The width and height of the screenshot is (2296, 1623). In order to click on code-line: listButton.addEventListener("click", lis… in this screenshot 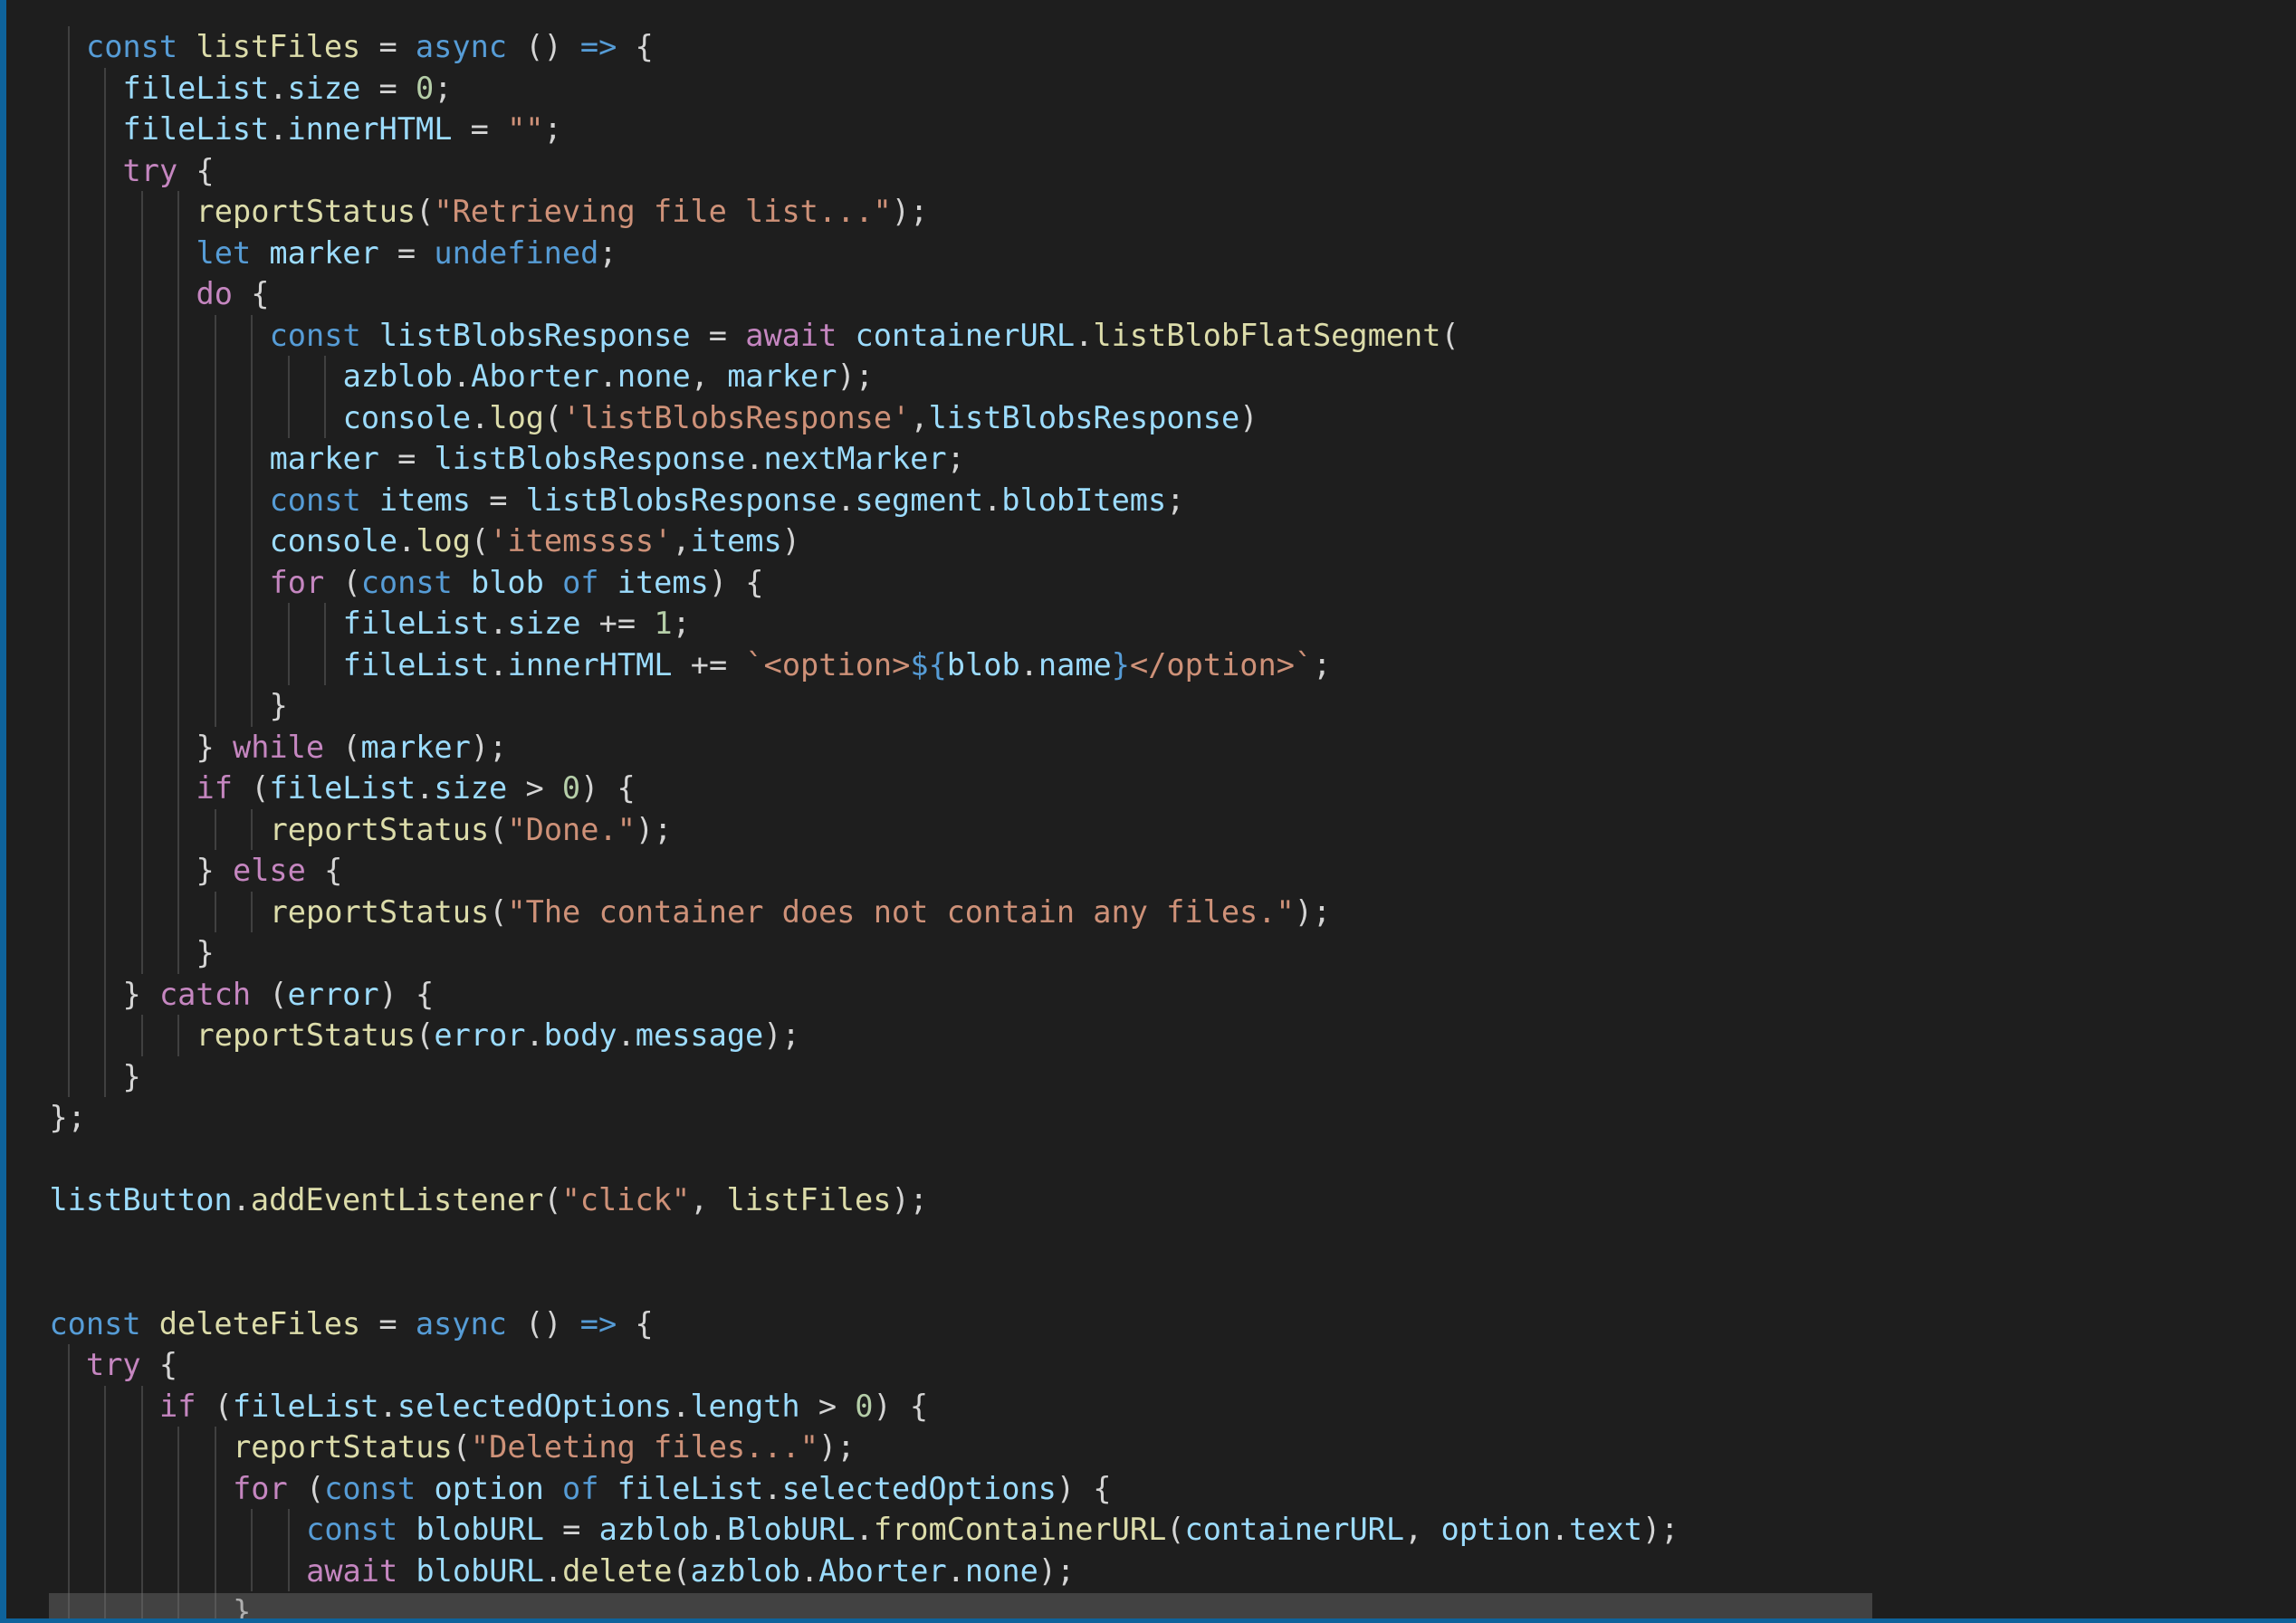, I will do `click(488, 1200)`.